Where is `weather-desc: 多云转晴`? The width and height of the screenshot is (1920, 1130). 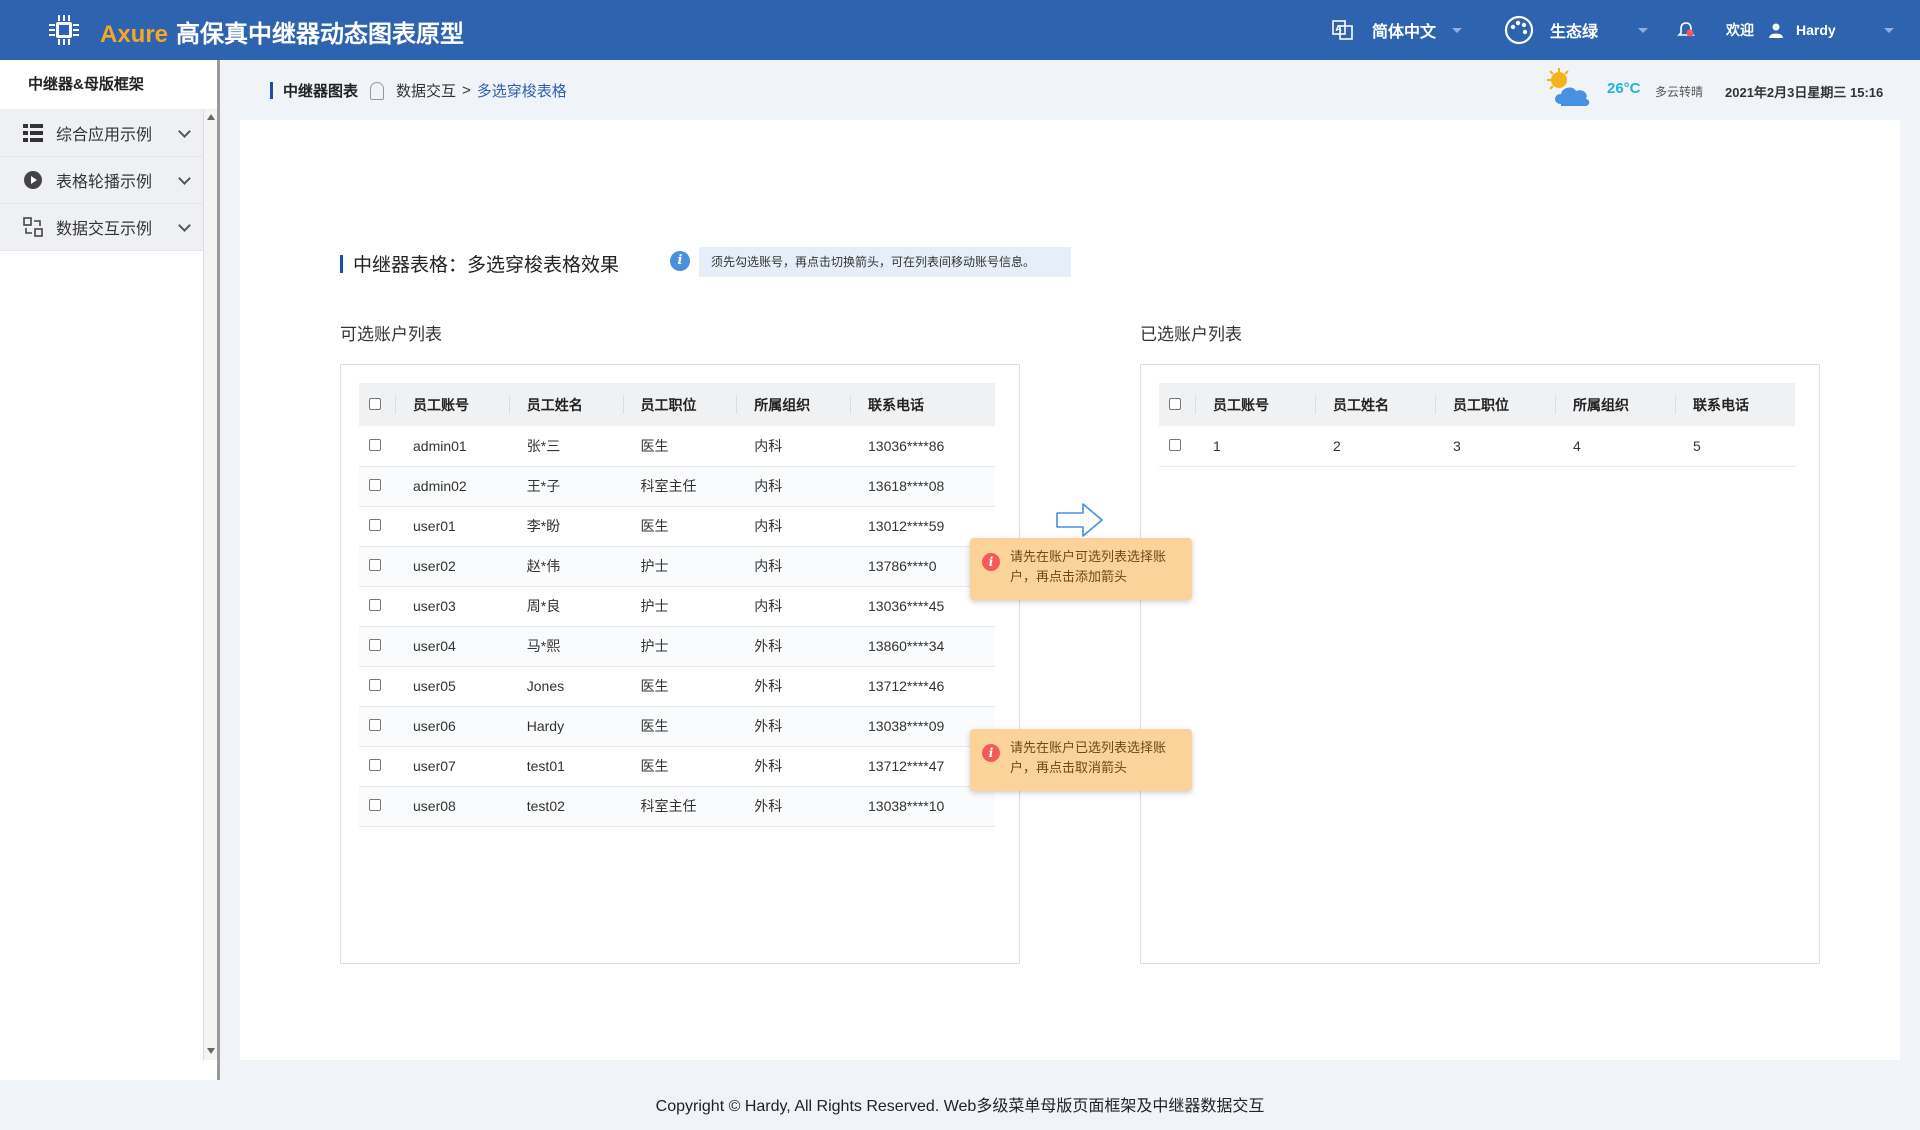 weather-desc: 多云转晴 is located at coordinates (1679, 92).